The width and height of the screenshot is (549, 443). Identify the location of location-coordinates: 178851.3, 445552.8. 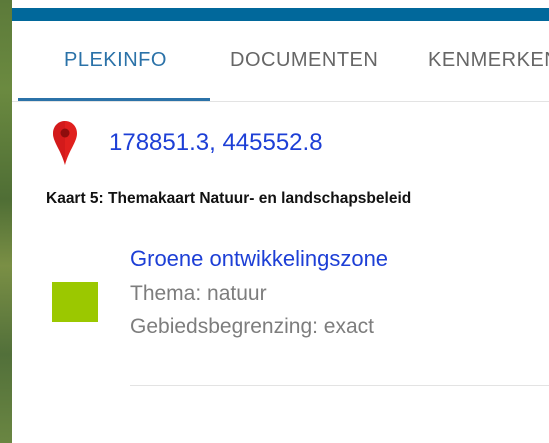
(216, 142).